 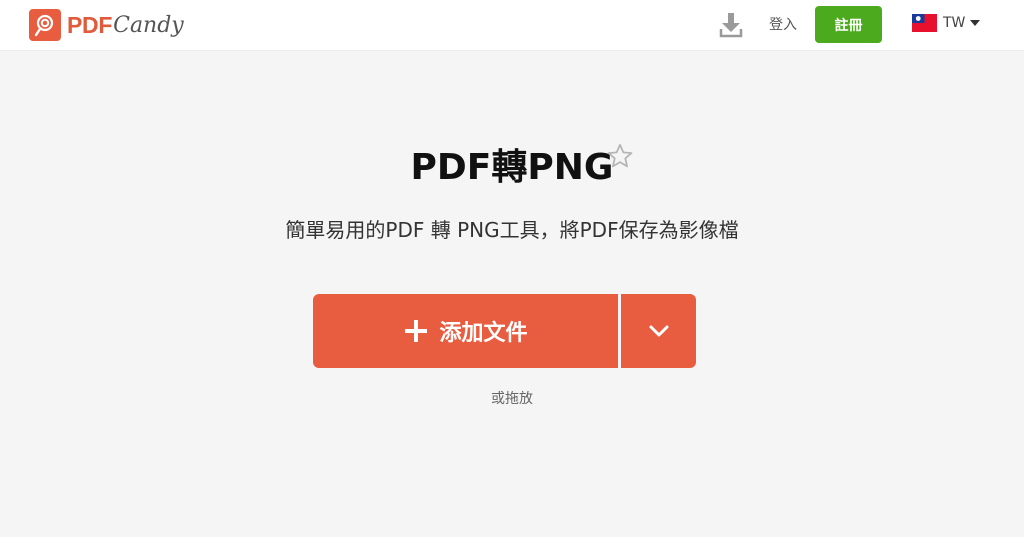 I want to click on chevron-down-icon, so click(x=658, y=331).